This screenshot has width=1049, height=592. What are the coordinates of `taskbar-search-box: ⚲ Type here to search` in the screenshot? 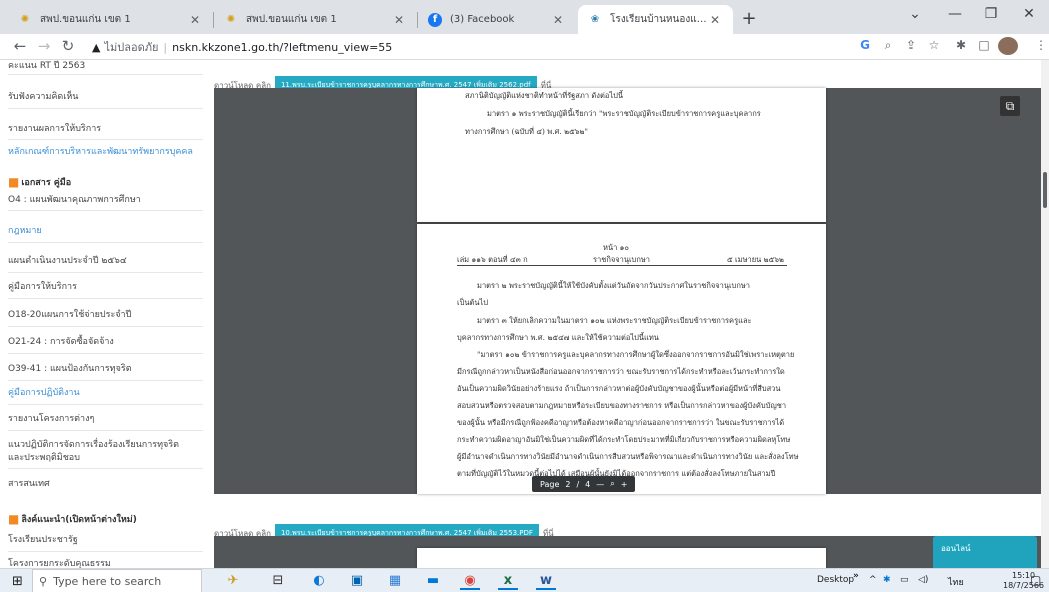 It's located at (117, 580).